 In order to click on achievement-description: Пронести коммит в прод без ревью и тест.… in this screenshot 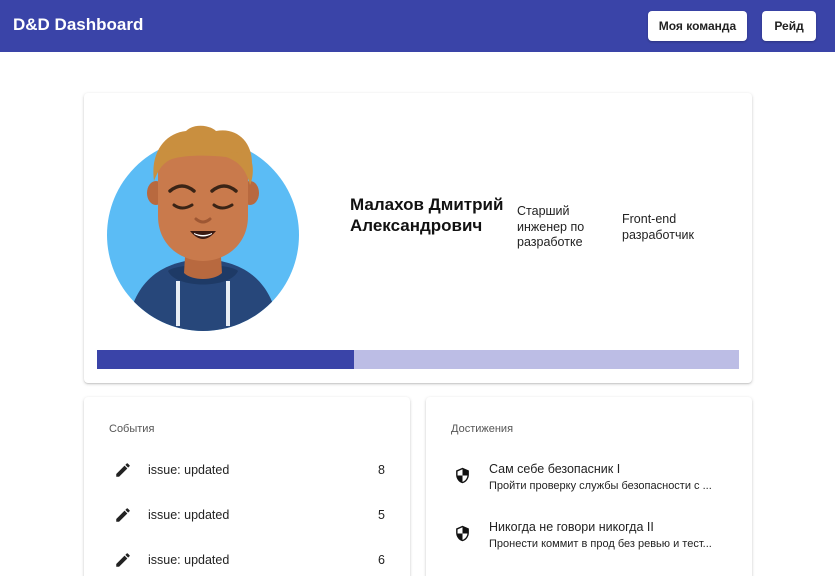, I will do `click(600, 544)`.